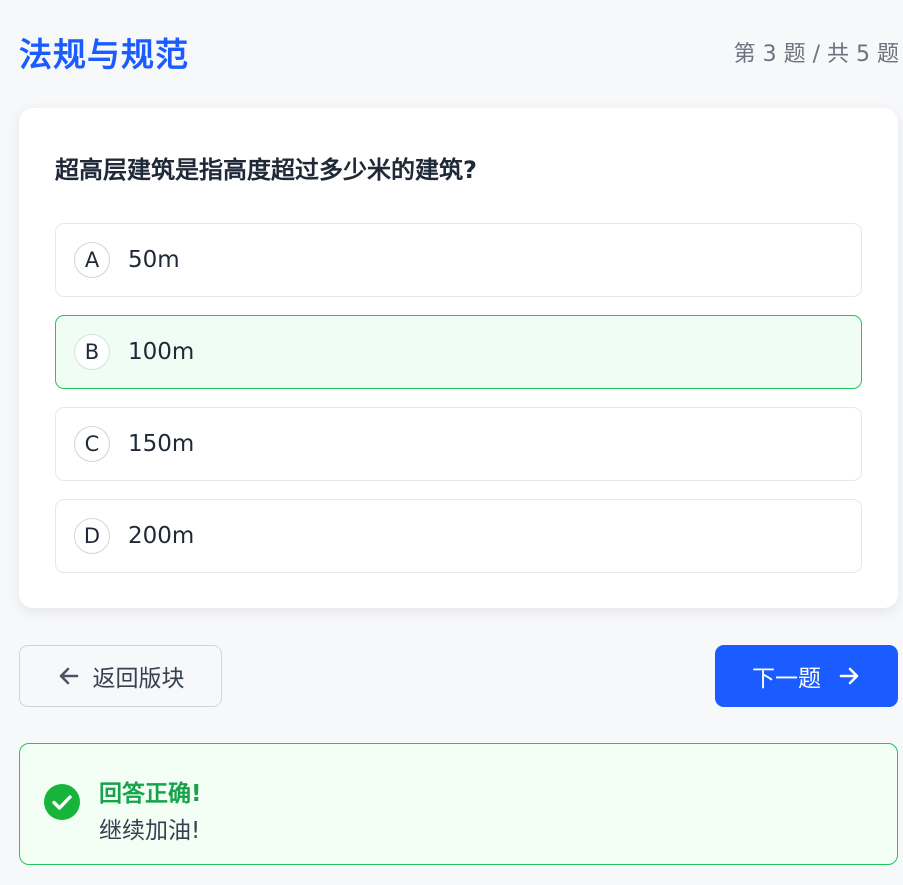  I want to click on arrow-right-icon, so click(849, 676).